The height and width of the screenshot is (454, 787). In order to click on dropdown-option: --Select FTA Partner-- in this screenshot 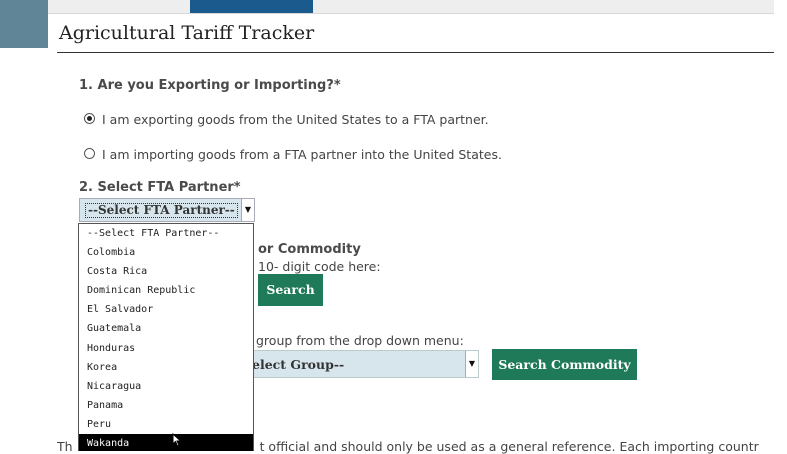, I will do `click(166, 233)`.